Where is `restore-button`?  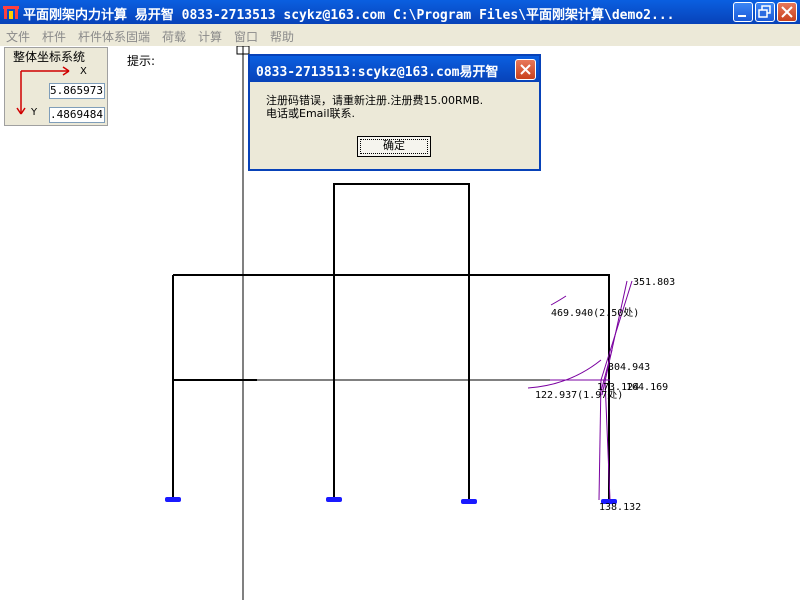
restore-button is located at coordinates (765, 12).